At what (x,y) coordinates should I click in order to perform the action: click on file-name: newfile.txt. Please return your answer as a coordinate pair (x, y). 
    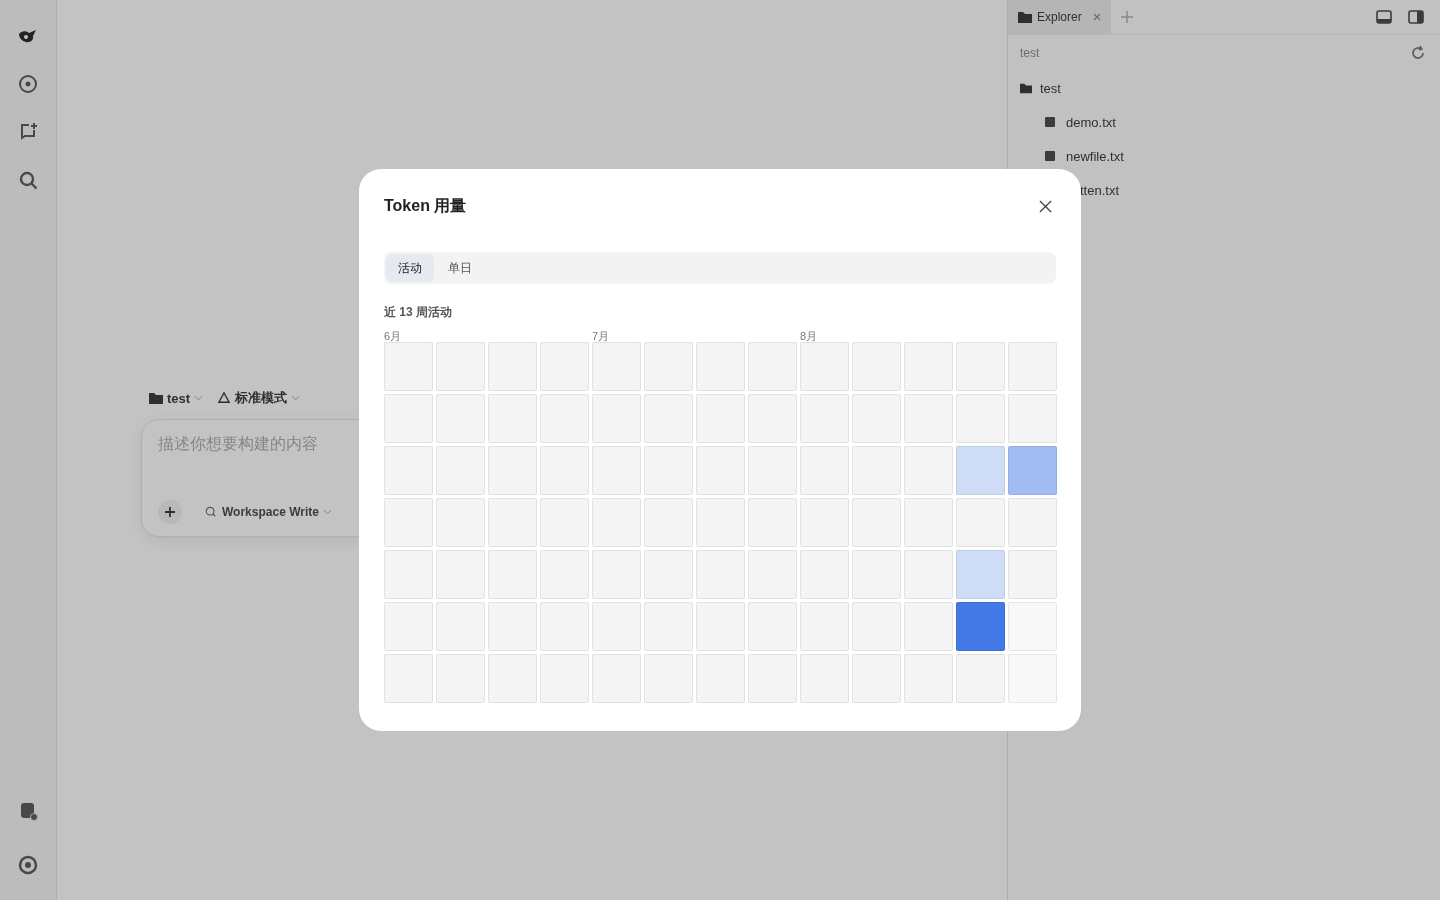
    Looking at the image, I should click on (1095, 156).